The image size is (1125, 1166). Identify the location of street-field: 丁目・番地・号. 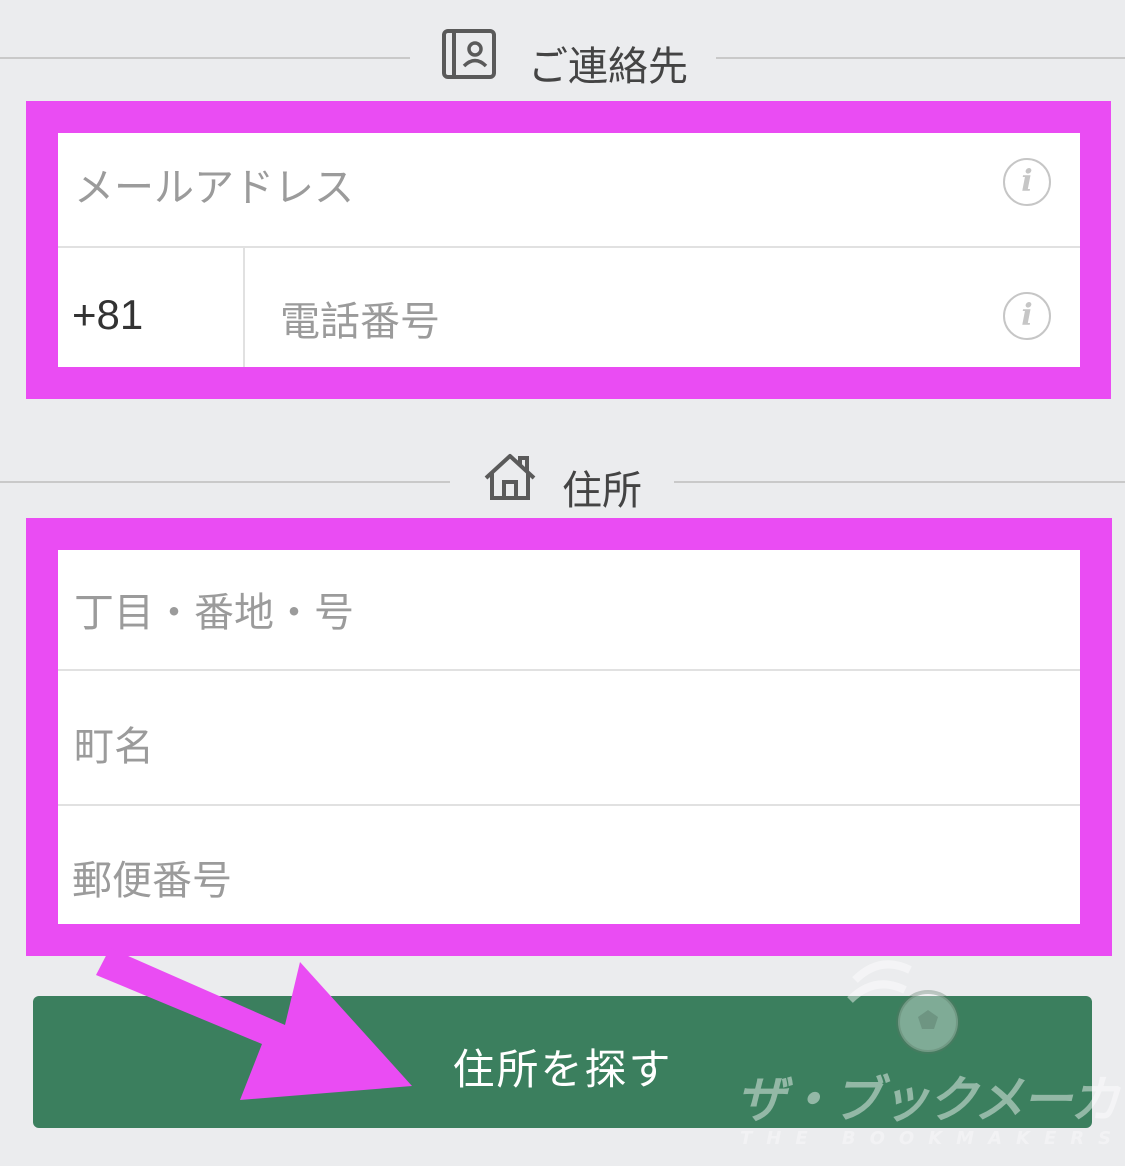
(569, 609).